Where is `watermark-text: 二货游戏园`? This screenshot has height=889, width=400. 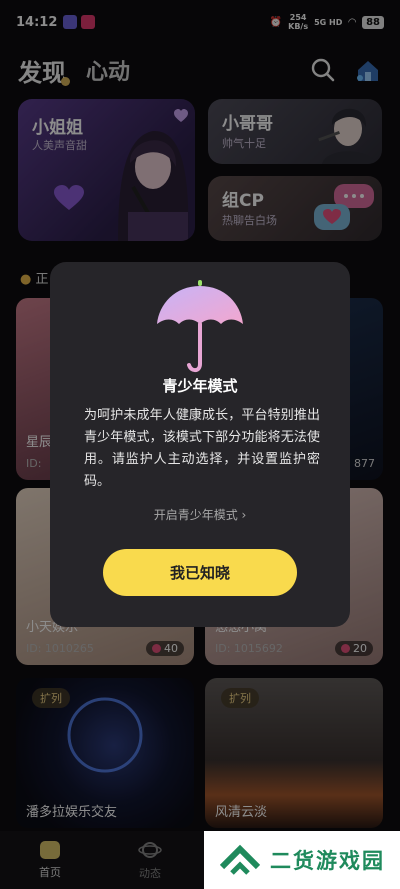 watermark-text: 二货游戏园 is located at coordinates (327, 861).